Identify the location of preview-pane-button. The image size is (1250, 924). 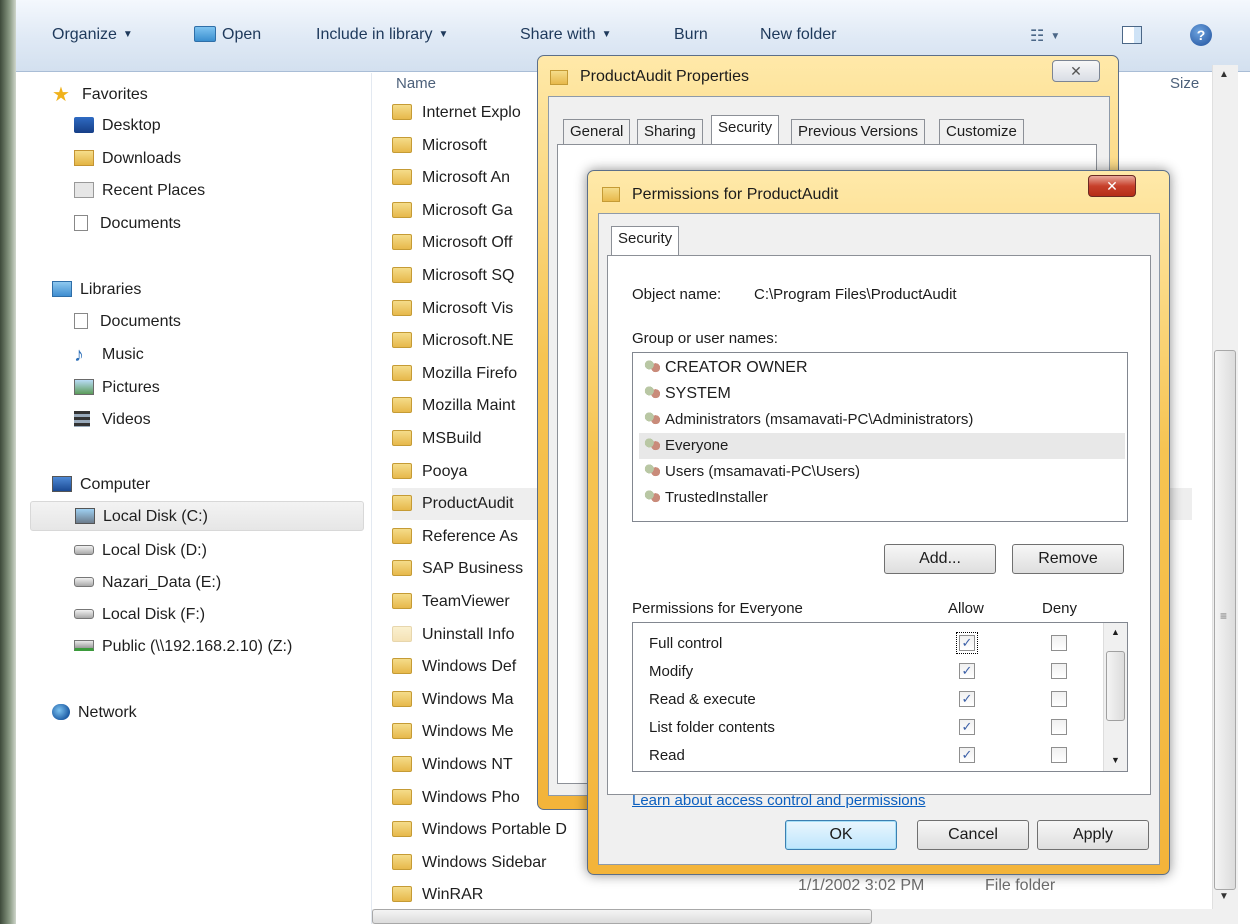
(1132, 35).